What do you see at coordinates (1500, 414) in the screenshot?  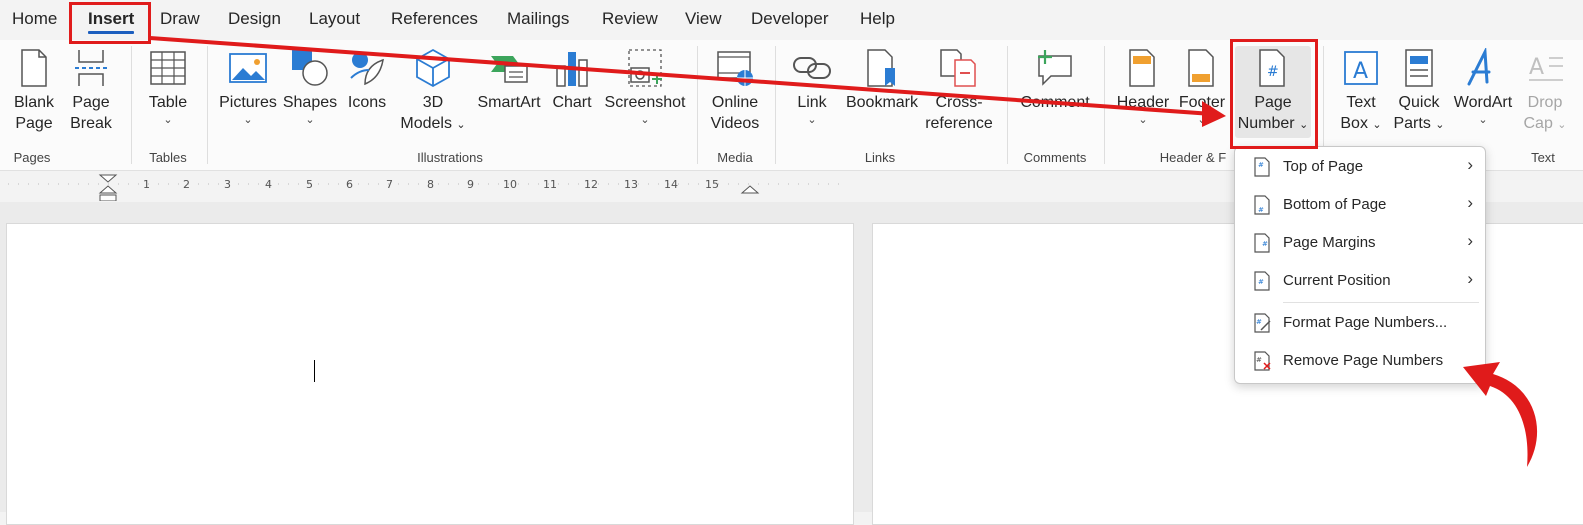 I see `annotation-curved-arrow` at bounding box center [1500, 414].